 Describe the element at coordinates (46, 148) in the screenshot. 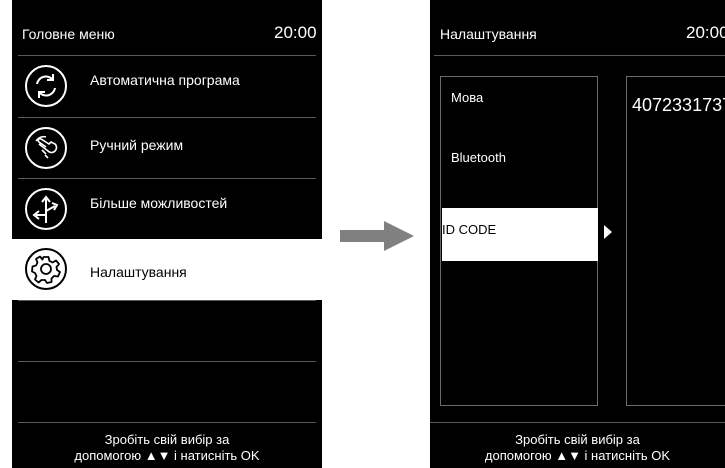

I see `manual-mode-icon` at that location.